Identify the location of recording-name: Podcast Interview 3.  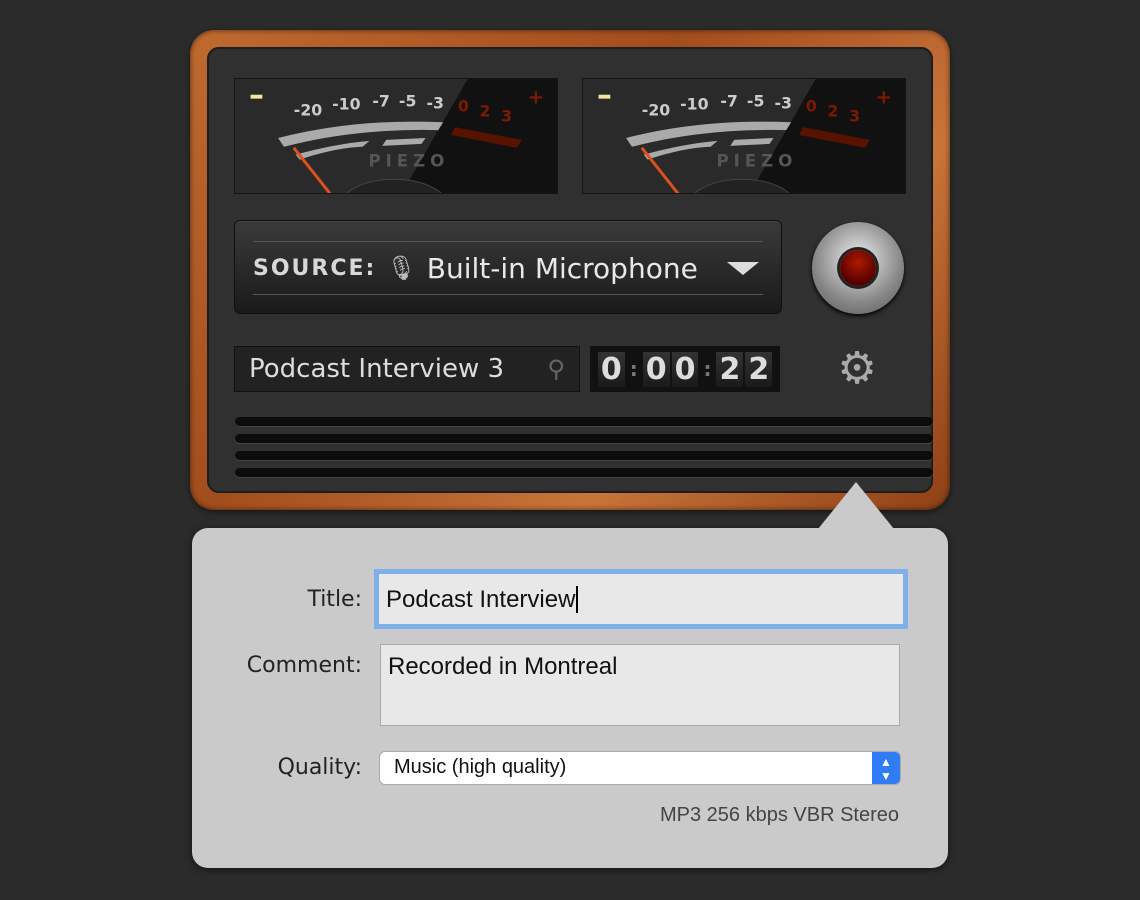
(377, 369).